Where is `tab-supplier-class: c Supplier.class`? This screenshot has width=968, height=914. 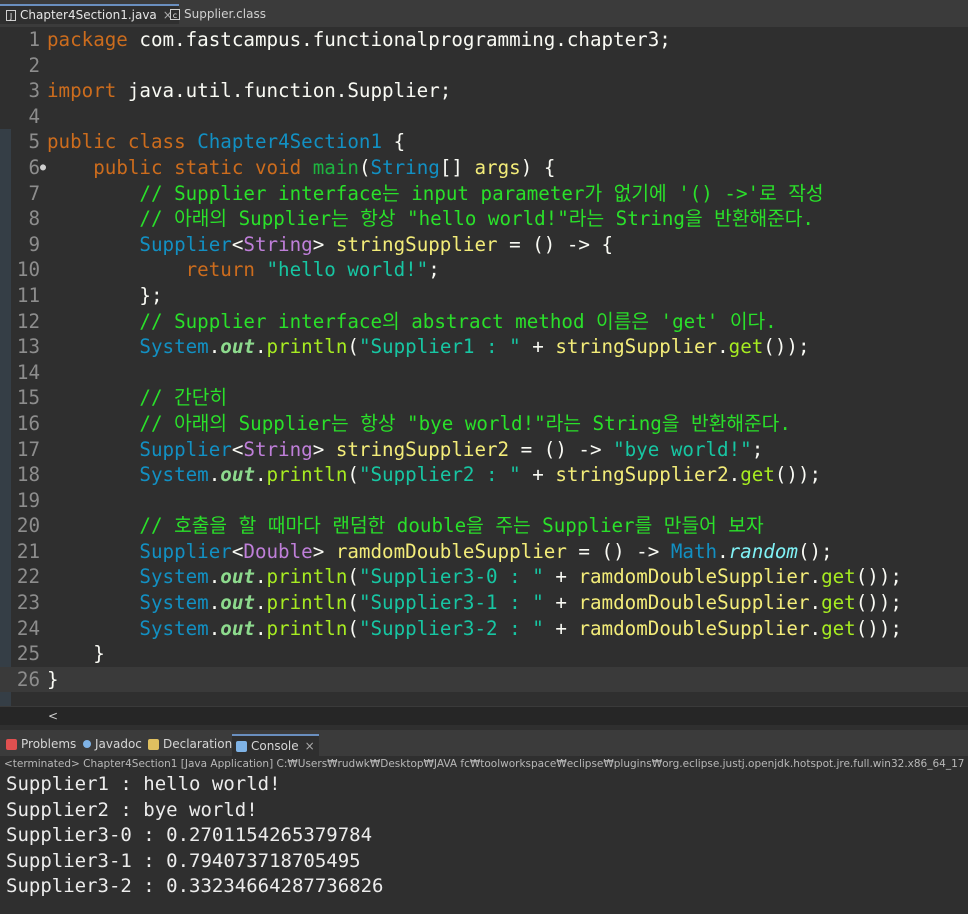
tab-supplier-class: c Supplier.class is located at coordinates (218, 14).